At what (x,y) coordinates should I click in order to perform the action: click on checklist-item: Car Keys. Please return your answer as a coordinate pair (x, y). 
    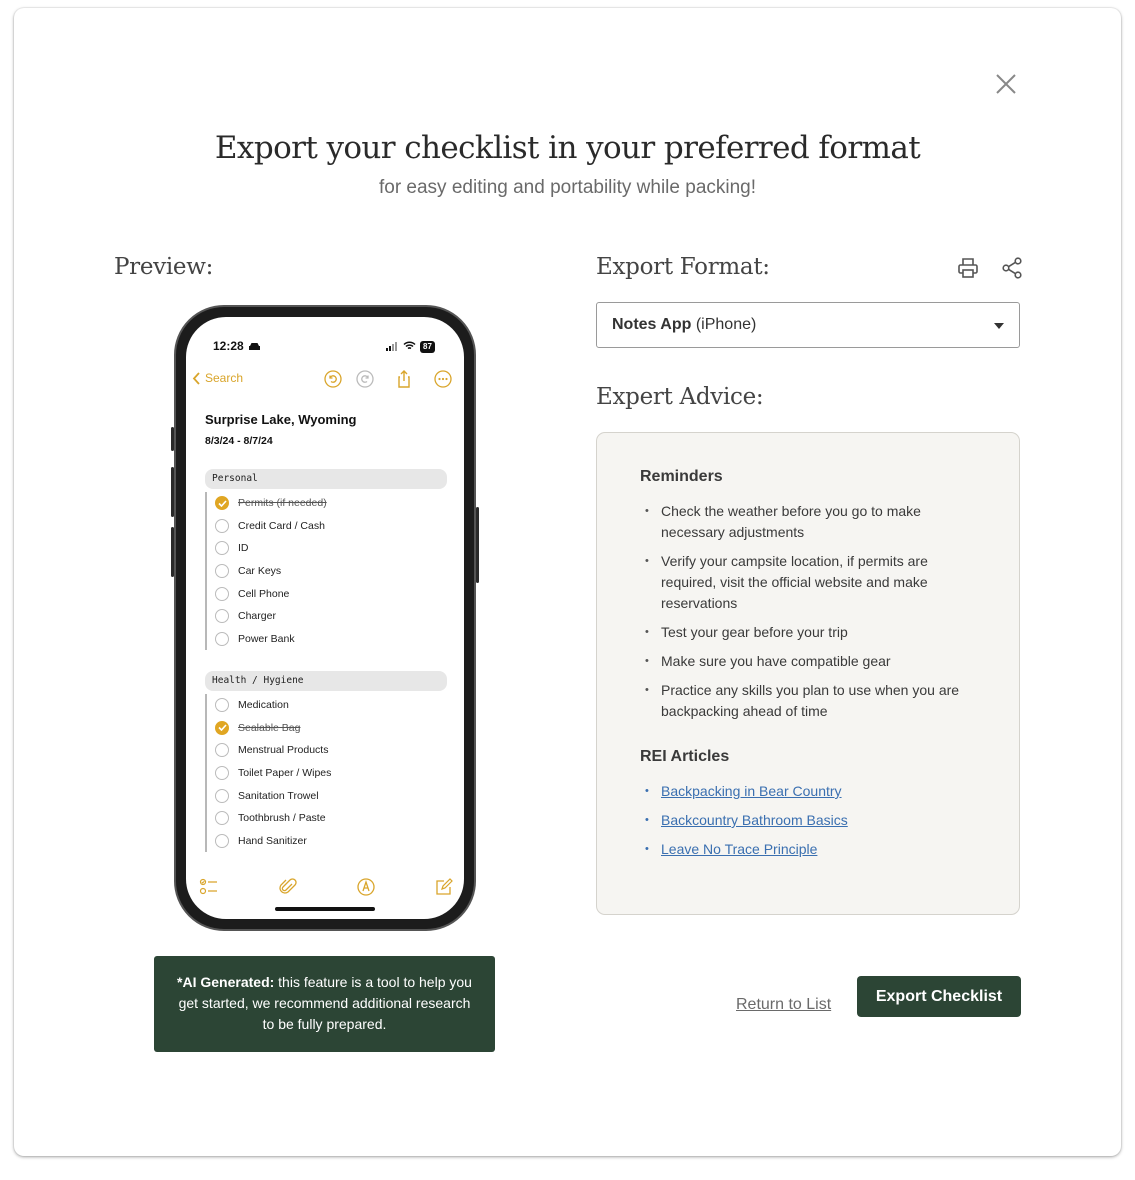
    Looking at the image, I should click on (331, 571).